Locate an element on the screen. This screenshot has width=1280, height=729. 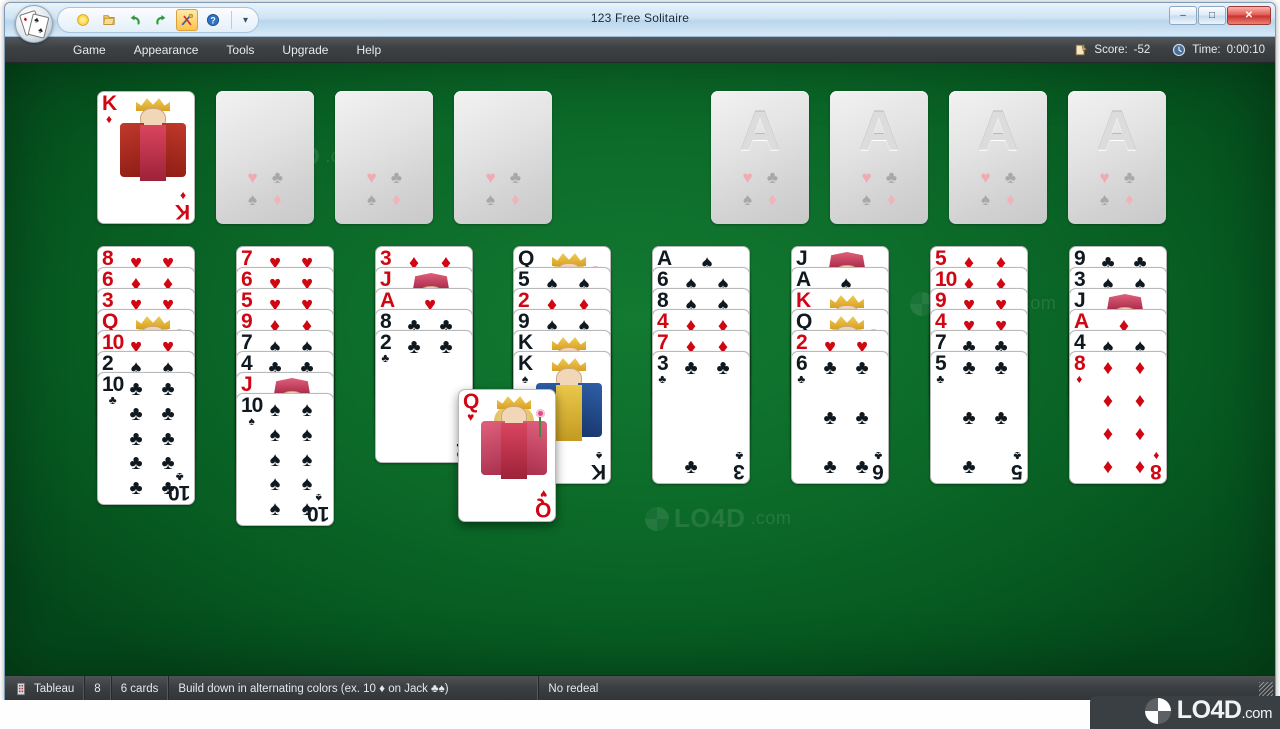
free-cell-1: K ♦ K ♦ is located at coordinates (146, 157).